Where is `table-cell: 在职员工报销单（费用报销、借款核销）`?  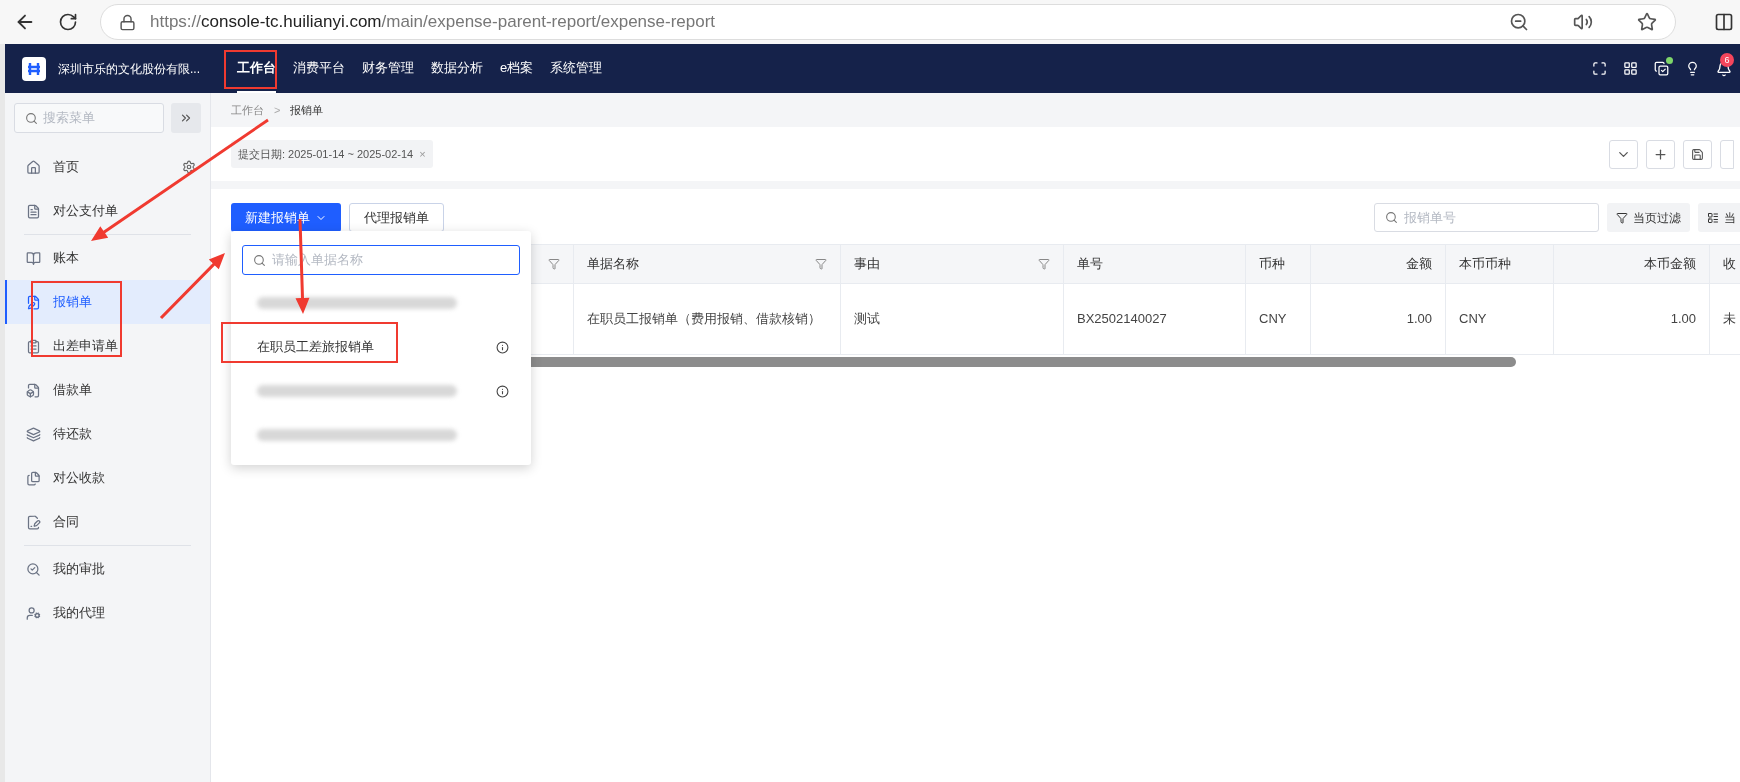
table-cell: 在职员工报销单（费用报销、借款核销） is located at coordinates (707, 319).